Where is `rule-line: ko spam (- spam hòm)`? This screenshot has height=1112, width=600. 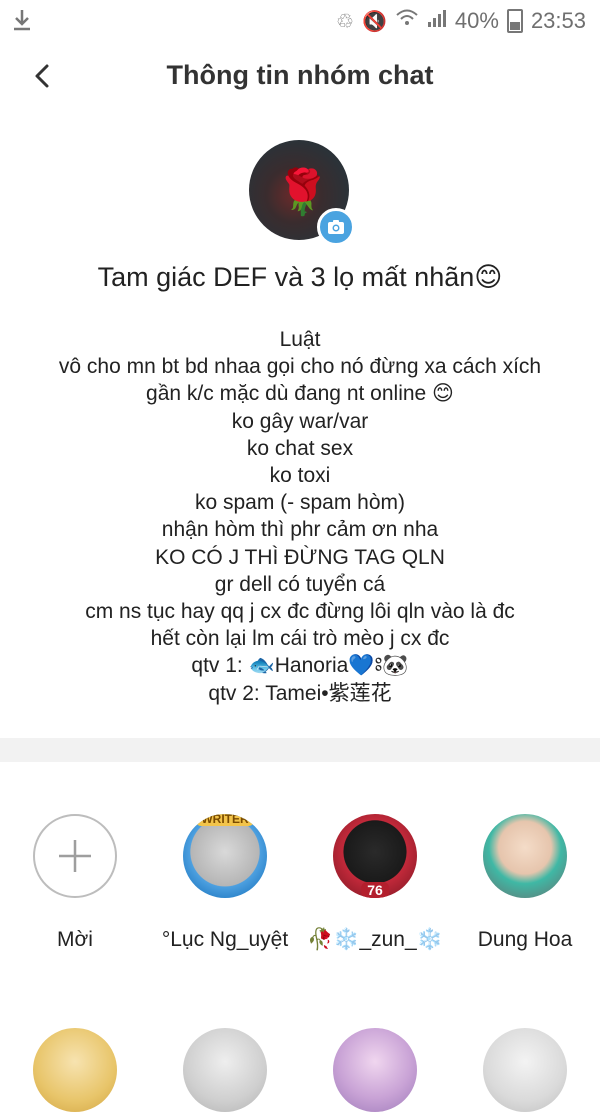 rule-line: ko spam (- spam hòm) is located at coordinates (300, 503).